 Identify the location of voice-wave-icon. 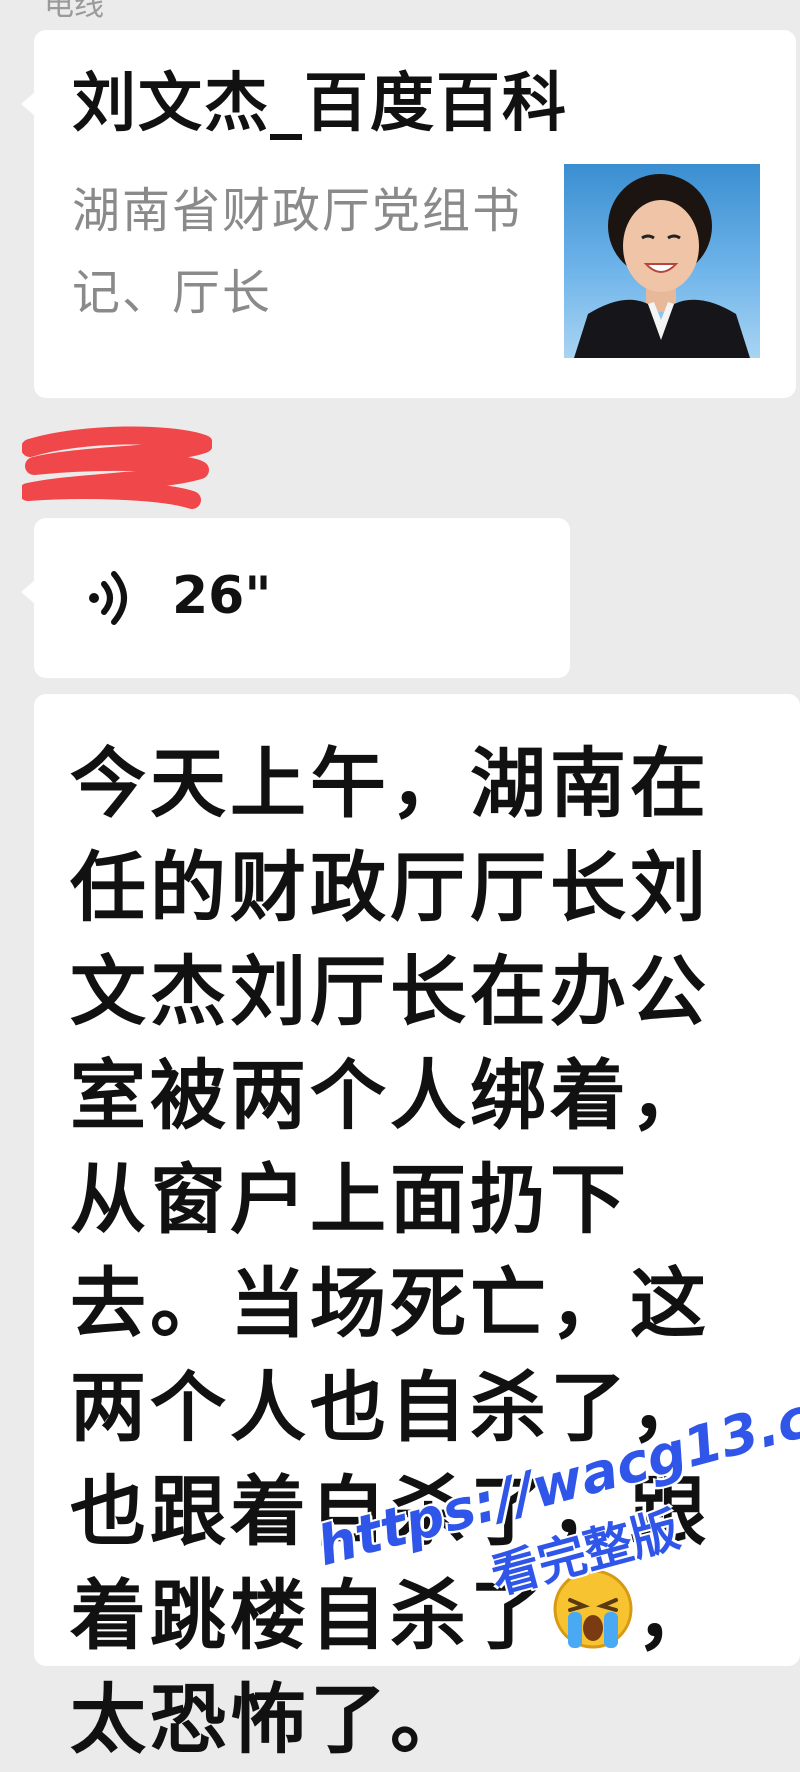
(108, 598).